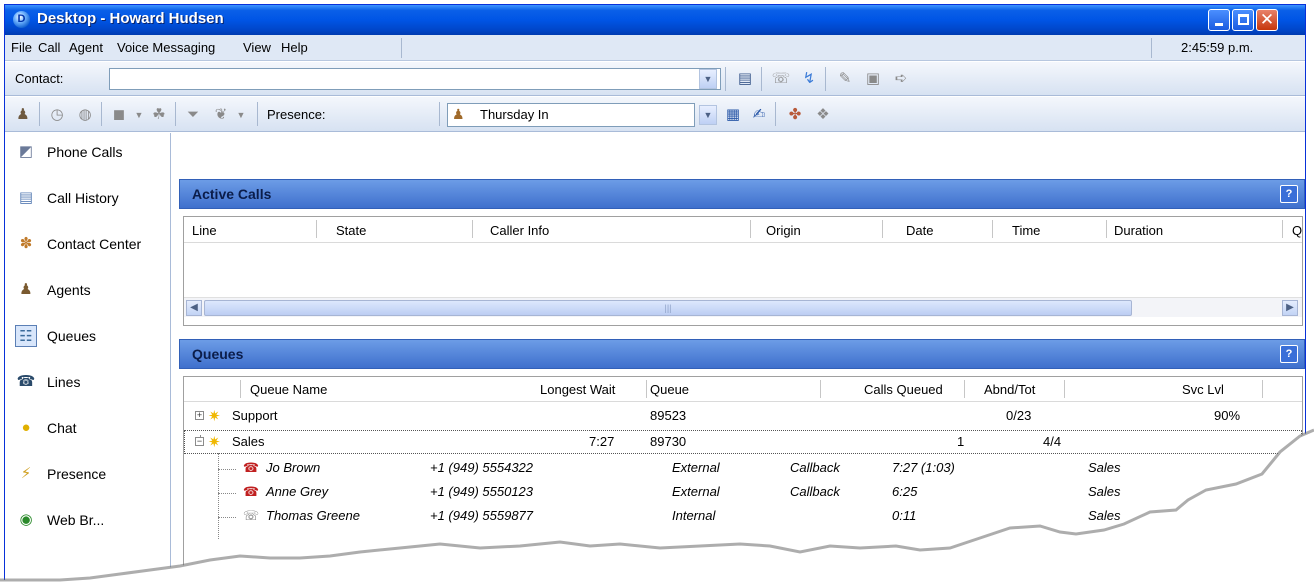 The width and height of the screenshot is (1314, 582). Describe the element at coordinates (873, 79) in the screenshot. I see `park-icon: ▣` at that location.